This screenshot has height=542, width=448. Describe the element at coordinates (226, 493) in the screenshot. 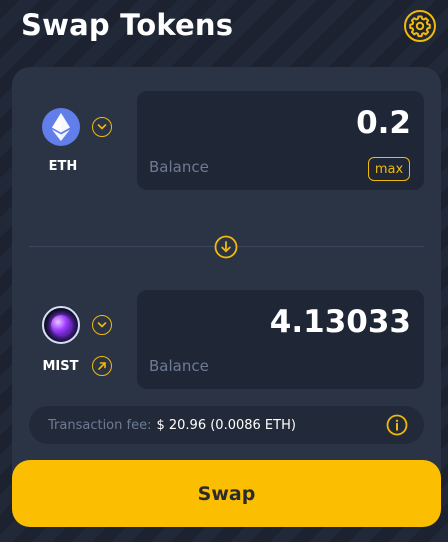

I see `swap-button: Swap` at that location.